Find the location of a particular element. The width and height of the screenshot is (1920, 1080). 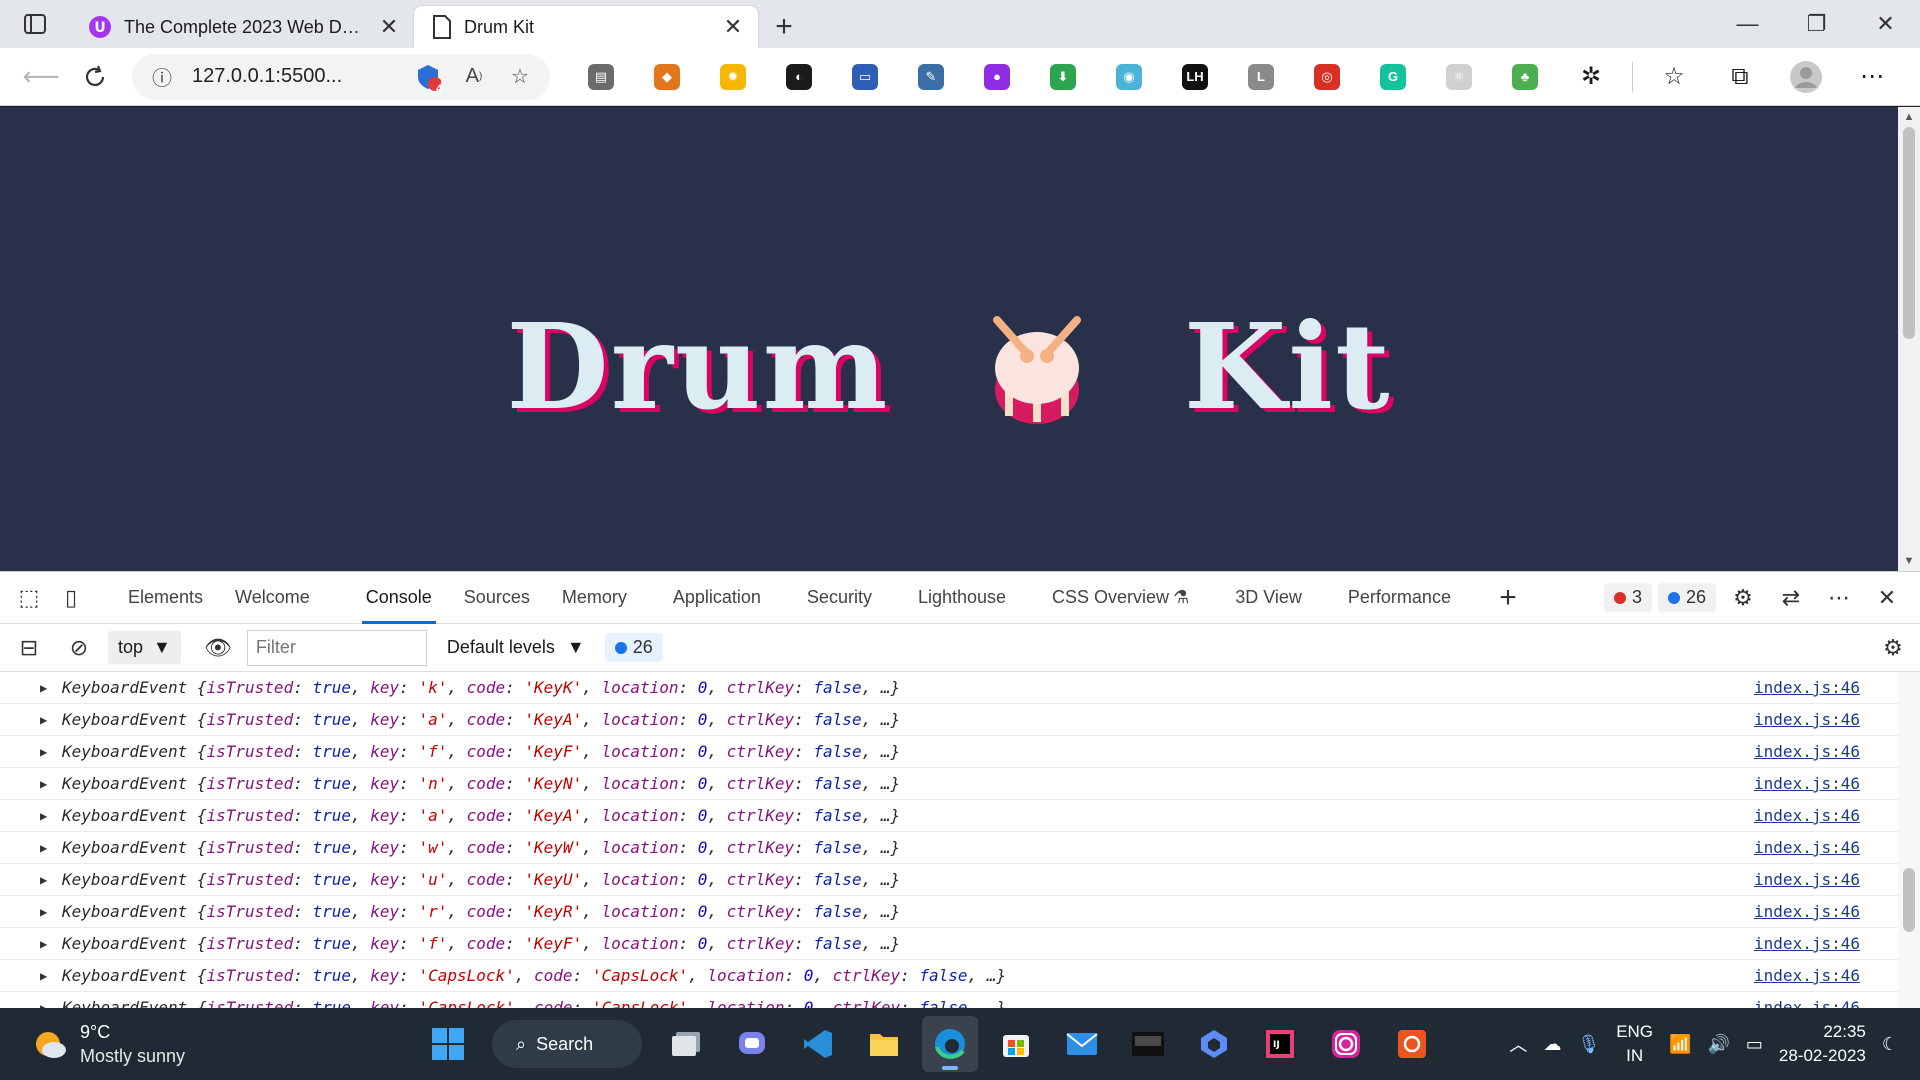

language-indicator: ENG IN is located at coordinates (1634, 1044).